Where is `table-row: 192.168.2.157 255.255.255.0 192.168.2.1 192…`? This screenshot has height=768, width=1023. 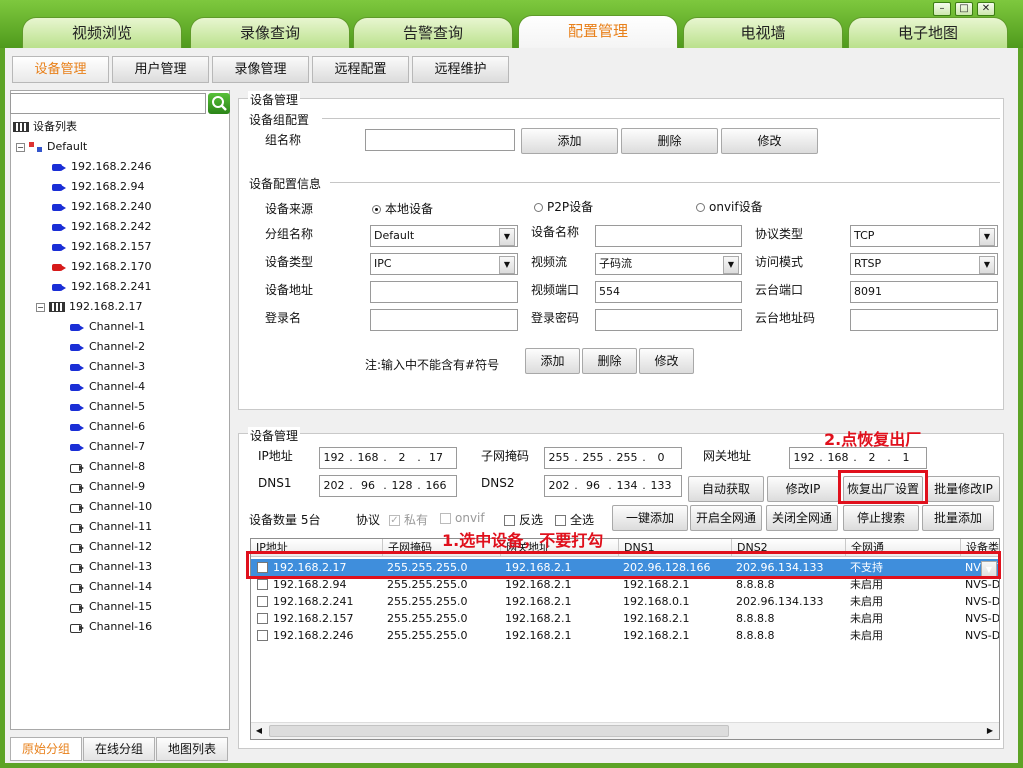
table-row: 192.168.2.157 255.255.255.0 192.168.2.1 192… is located at coordinates (625, 618).